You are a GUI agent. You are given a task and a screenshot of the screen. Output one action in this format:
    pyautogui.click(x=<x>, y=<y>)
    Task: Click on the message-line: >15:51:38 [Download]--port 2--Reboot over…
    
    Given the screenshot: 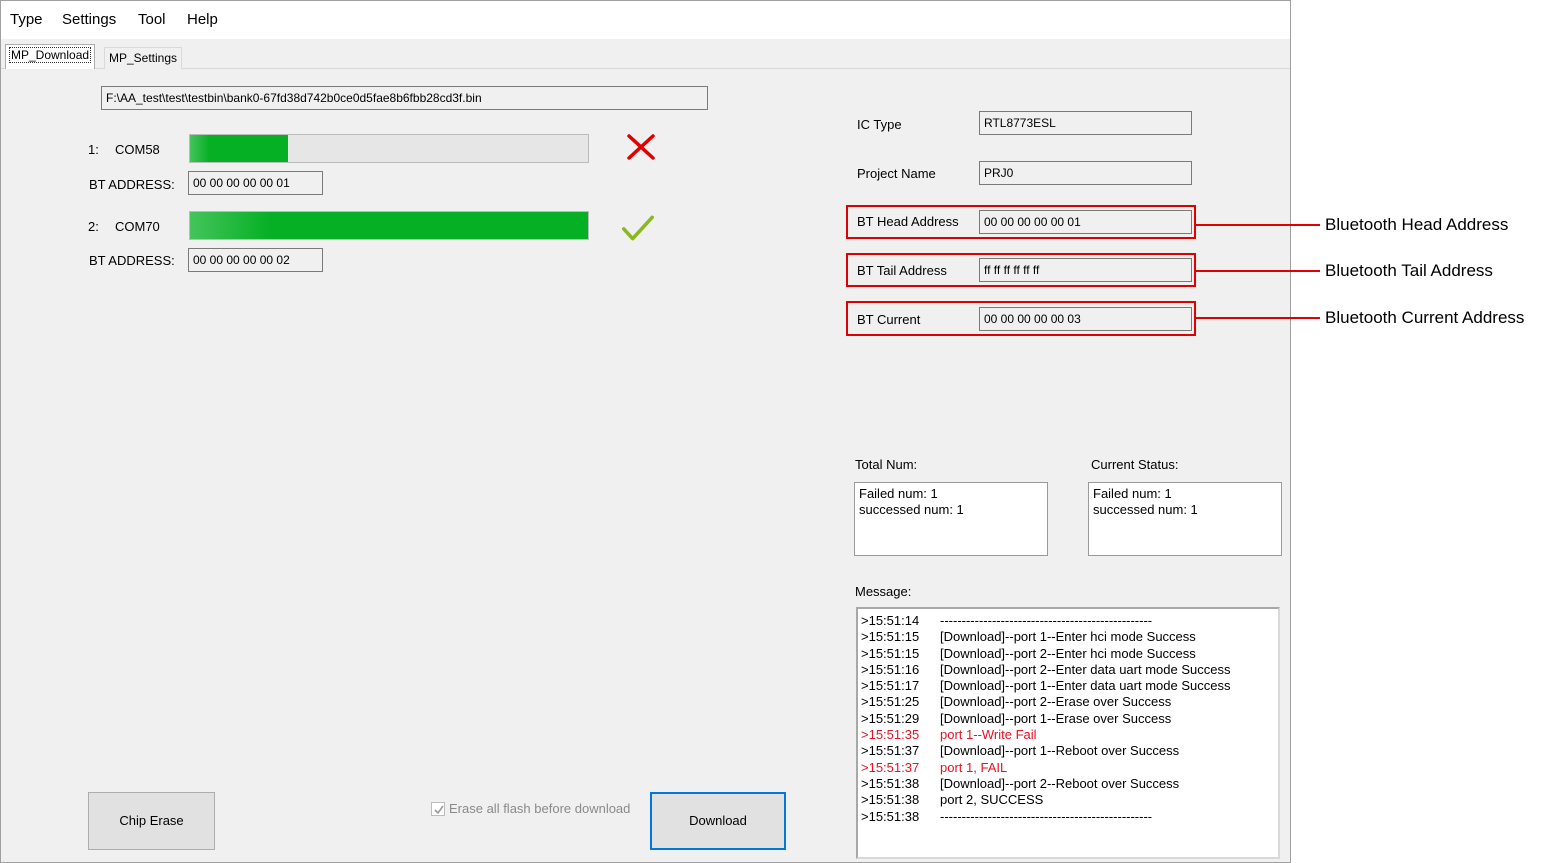 What is the action you would take?
    pyautogui.click(x=1068, y=784)
    